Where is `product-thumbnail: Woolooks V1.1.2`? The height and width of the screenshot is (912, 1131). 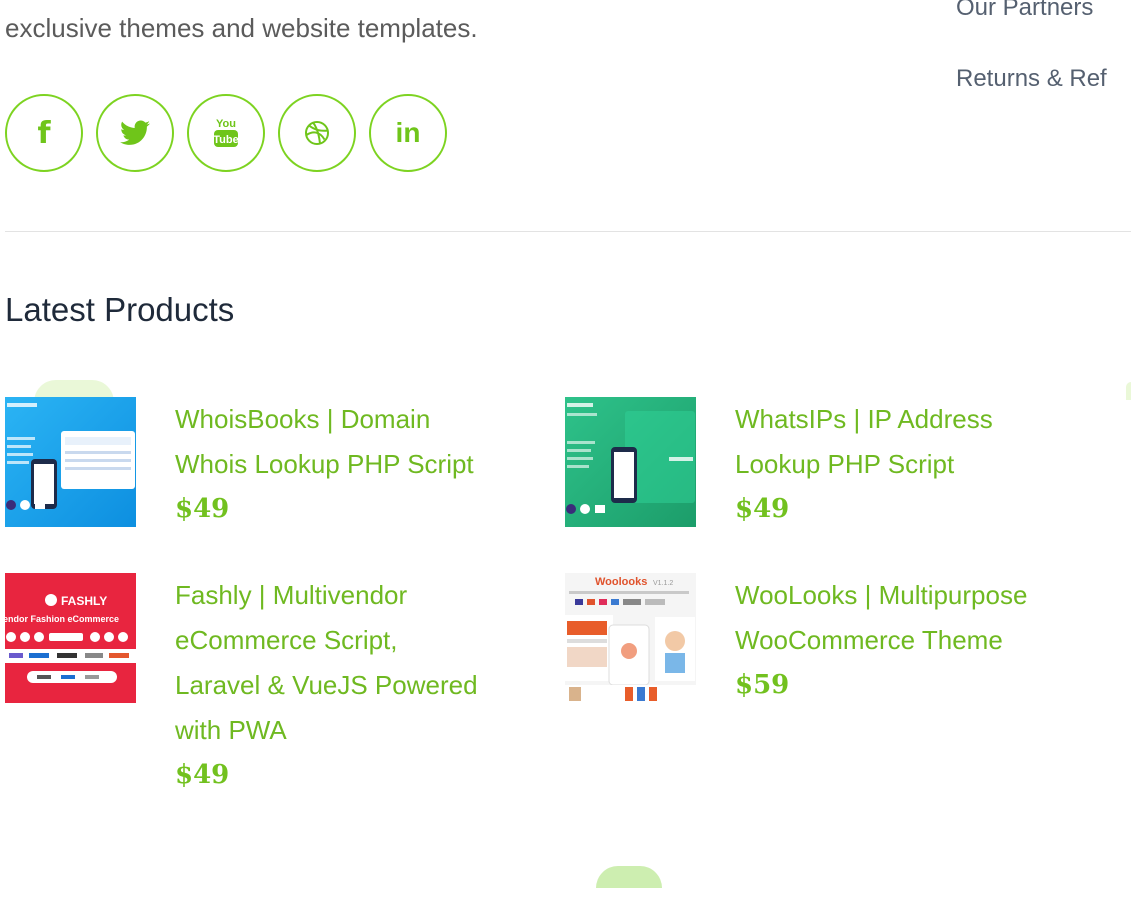
product-thumbnail: Woolooks V1.1.2 is located at coordinates (630, 638).